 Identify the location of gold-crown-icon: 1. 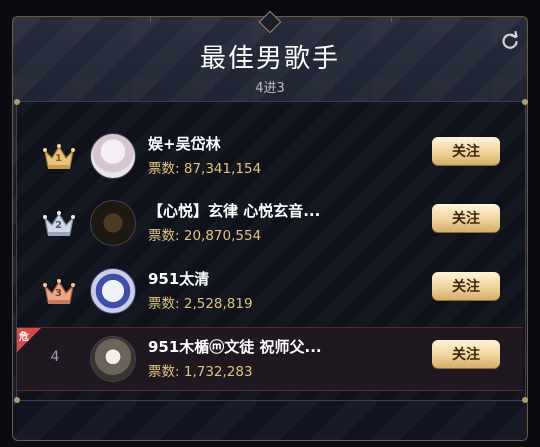
(59, 157).